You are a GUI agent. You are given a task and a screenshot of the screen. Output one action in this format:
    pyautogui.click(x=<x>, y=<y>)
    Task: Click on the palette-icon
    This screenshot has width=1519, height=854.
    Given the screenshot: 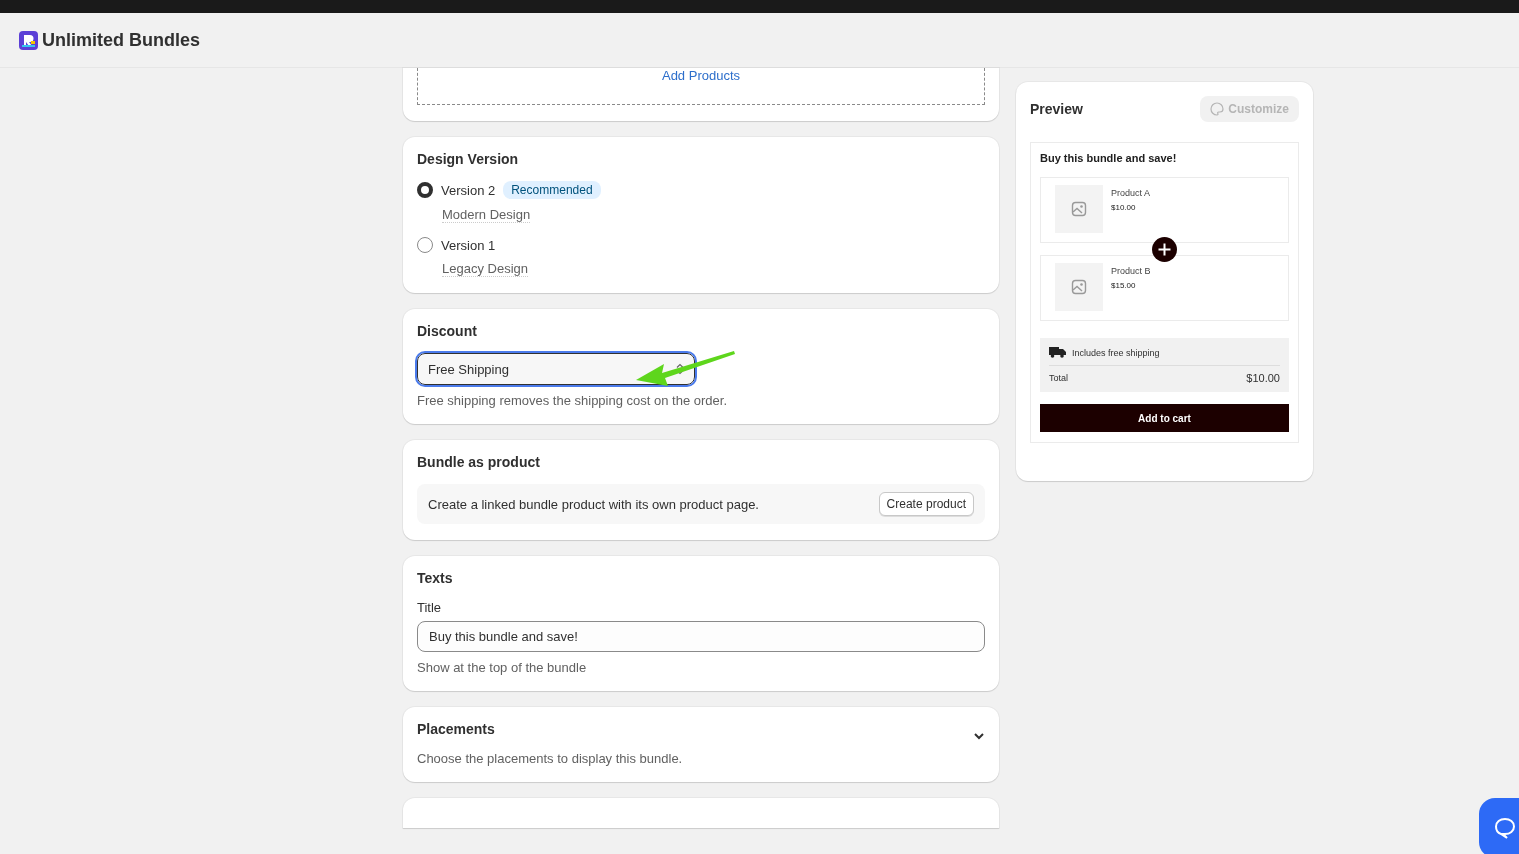 What is the action you would take?
    pyautogui.click(x=1217, y=109)
    